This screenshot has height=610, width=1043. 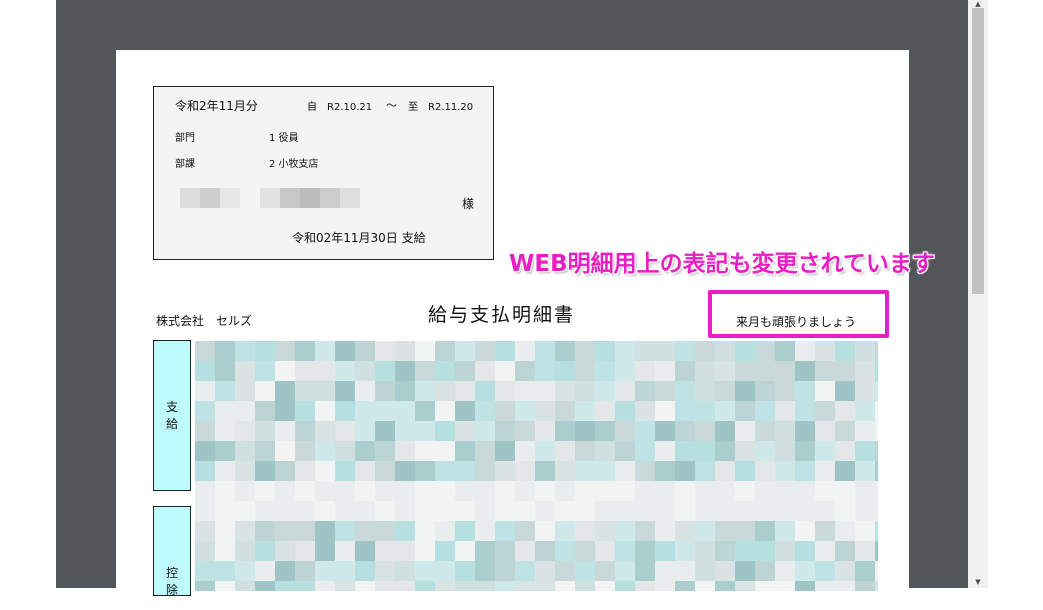 What do you see at coordinates (978, 582) in the screenshot?
I see `scroll-down-arrow-icon: ▼` at bounding box center [978, 582].